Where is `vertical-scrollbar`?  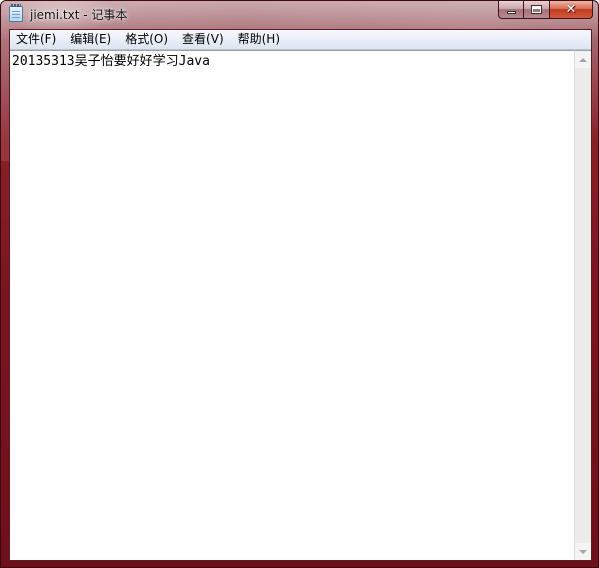 vertical-scrollbar is located at coordinates (582, 305).